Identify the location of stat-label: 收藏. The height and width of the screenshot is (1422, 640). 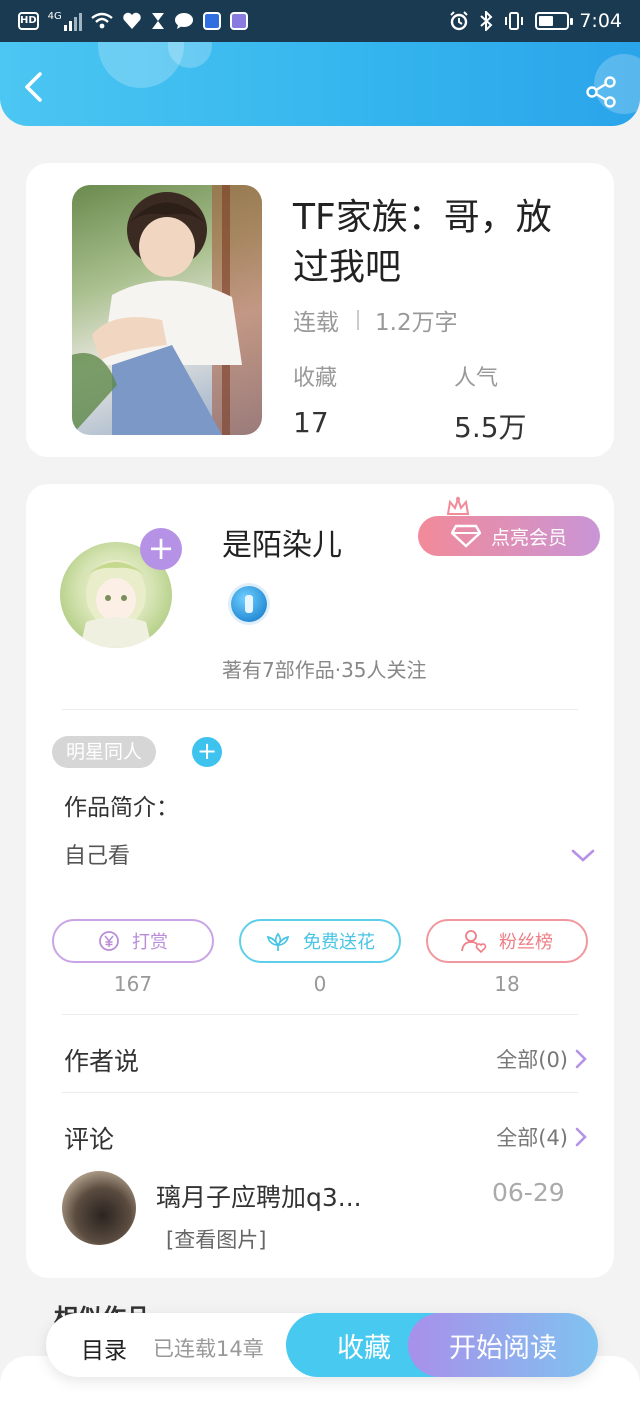
(315, 378).